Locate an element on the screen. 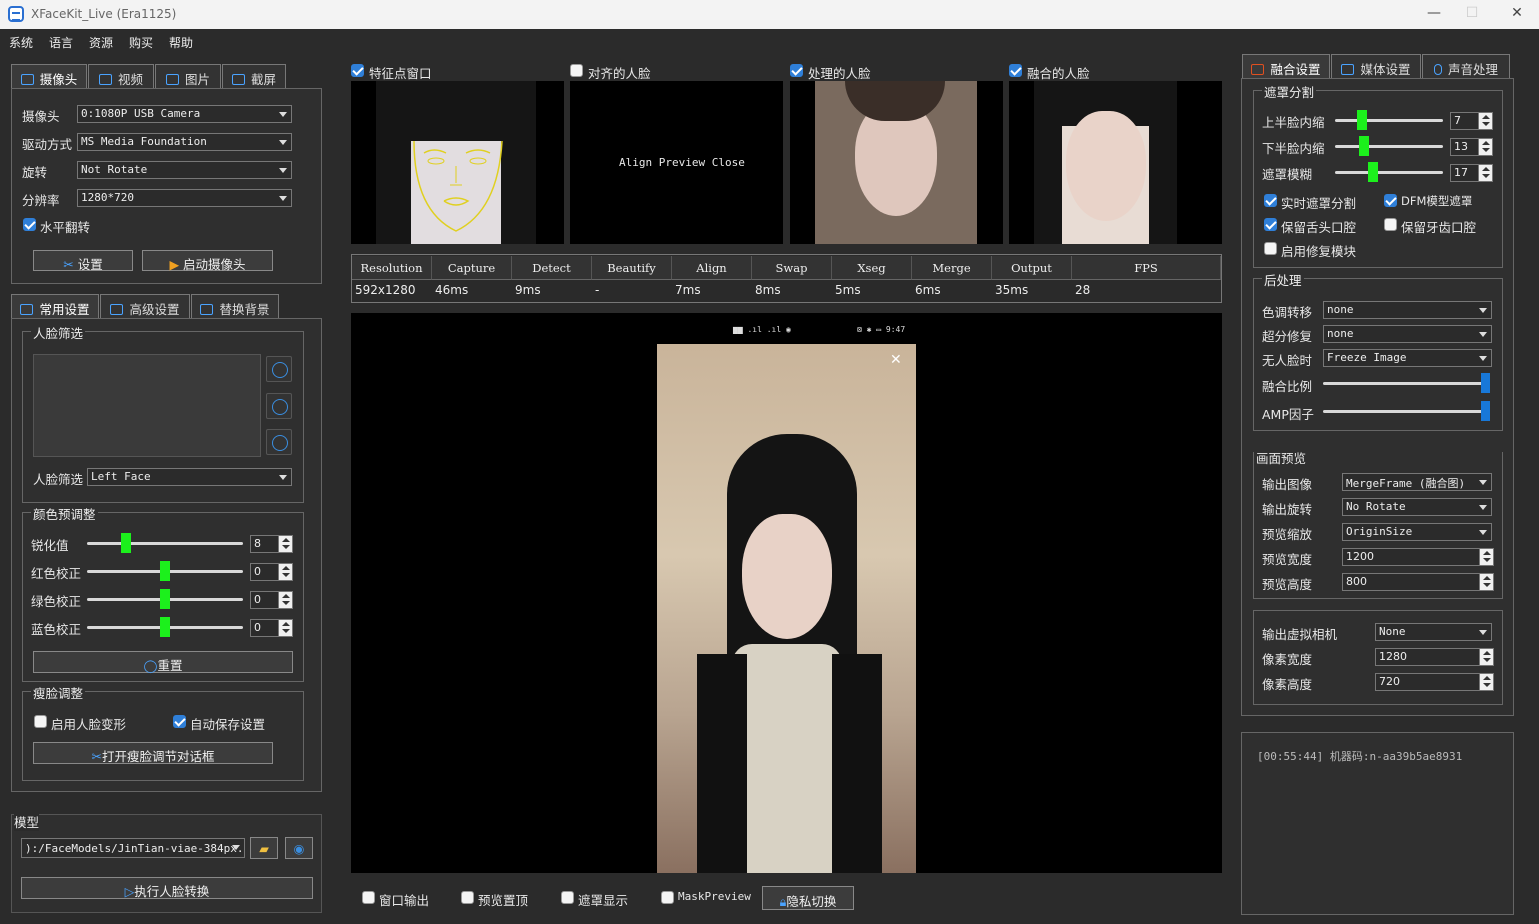  mask-value-spinner: 13 is located at coordinates (1471, 147).